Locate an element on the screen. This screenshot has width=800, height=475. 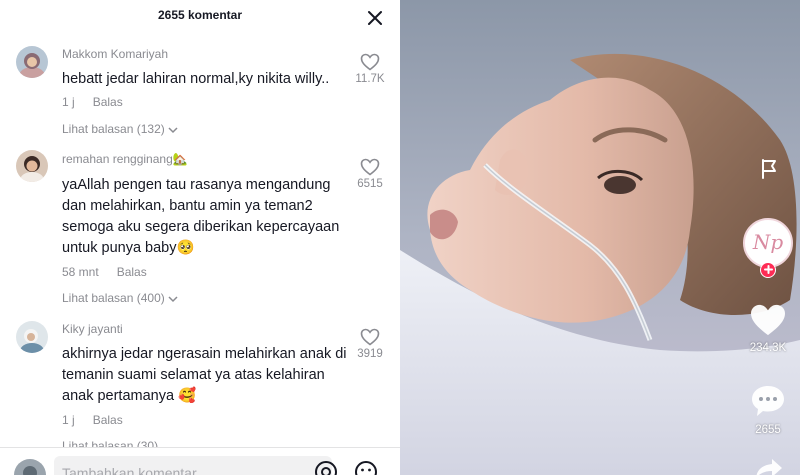
like-button: 11.7K is located at coordinates (370, 69).